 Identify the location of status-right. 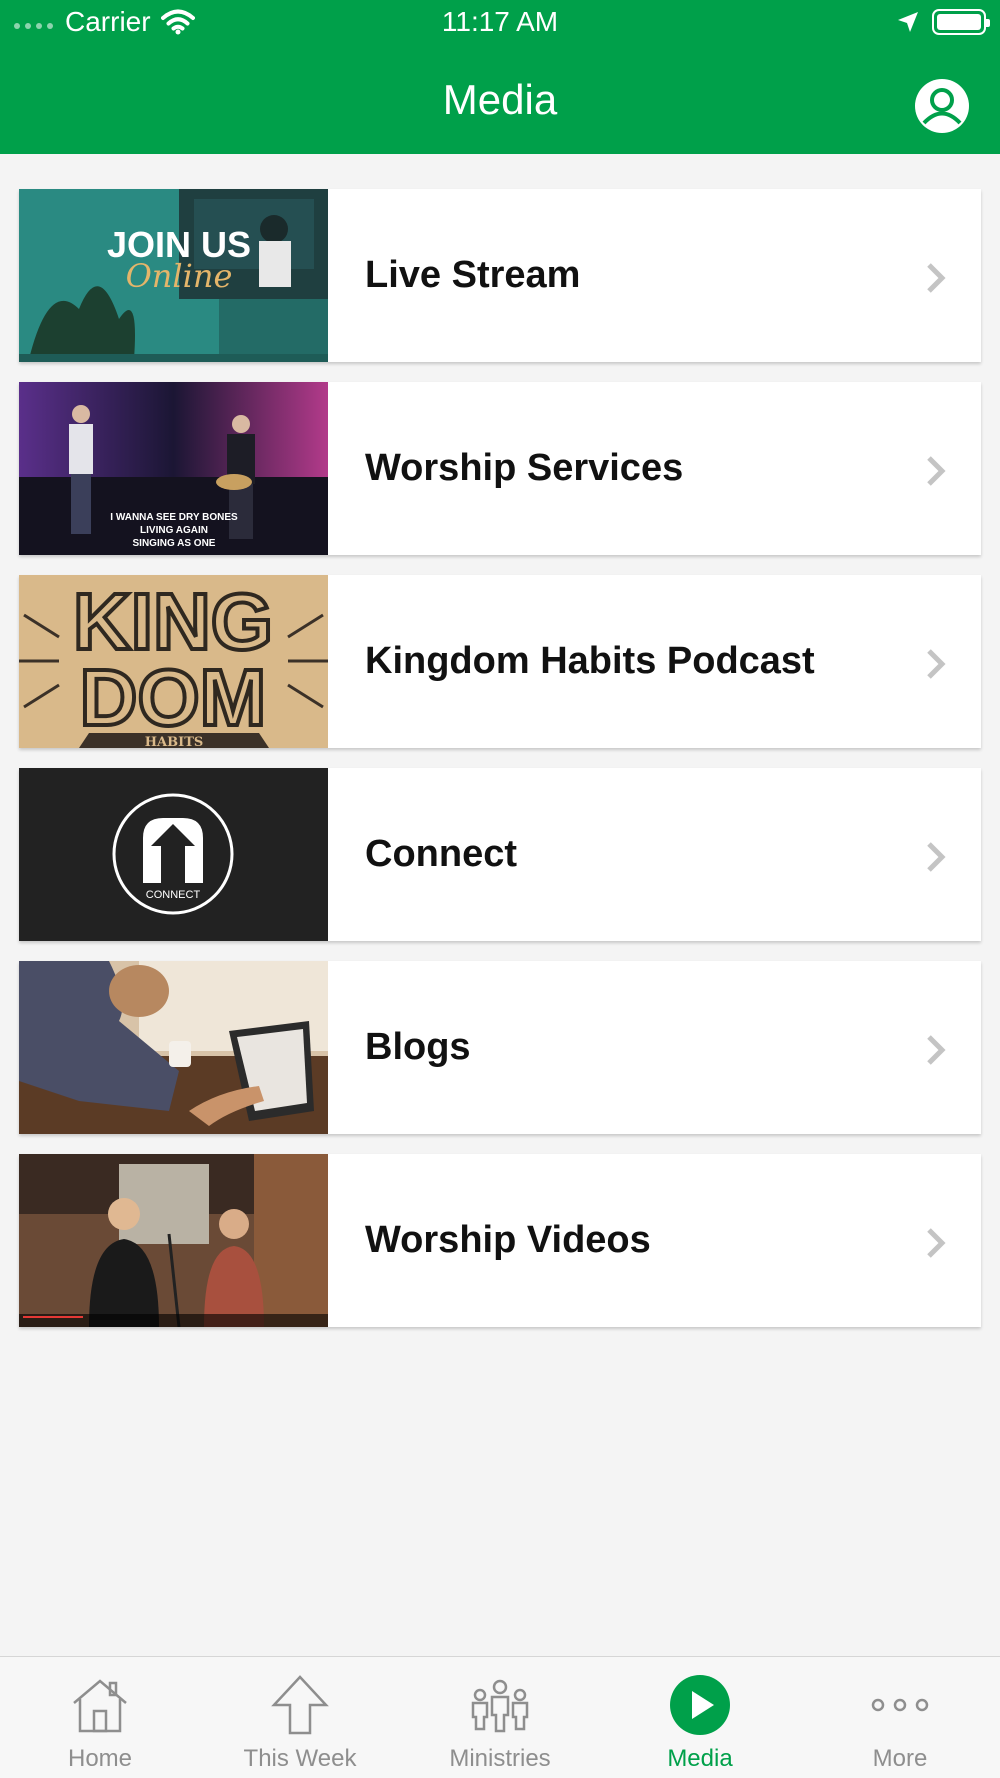
(943, 22).